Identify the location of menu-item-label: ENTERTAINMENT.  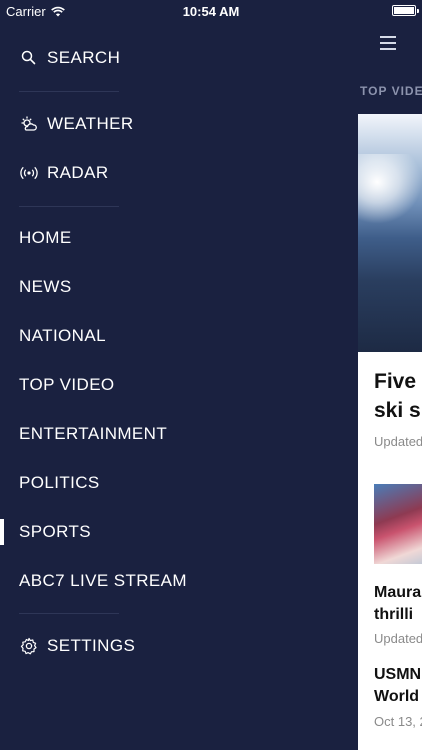
(93, 433).